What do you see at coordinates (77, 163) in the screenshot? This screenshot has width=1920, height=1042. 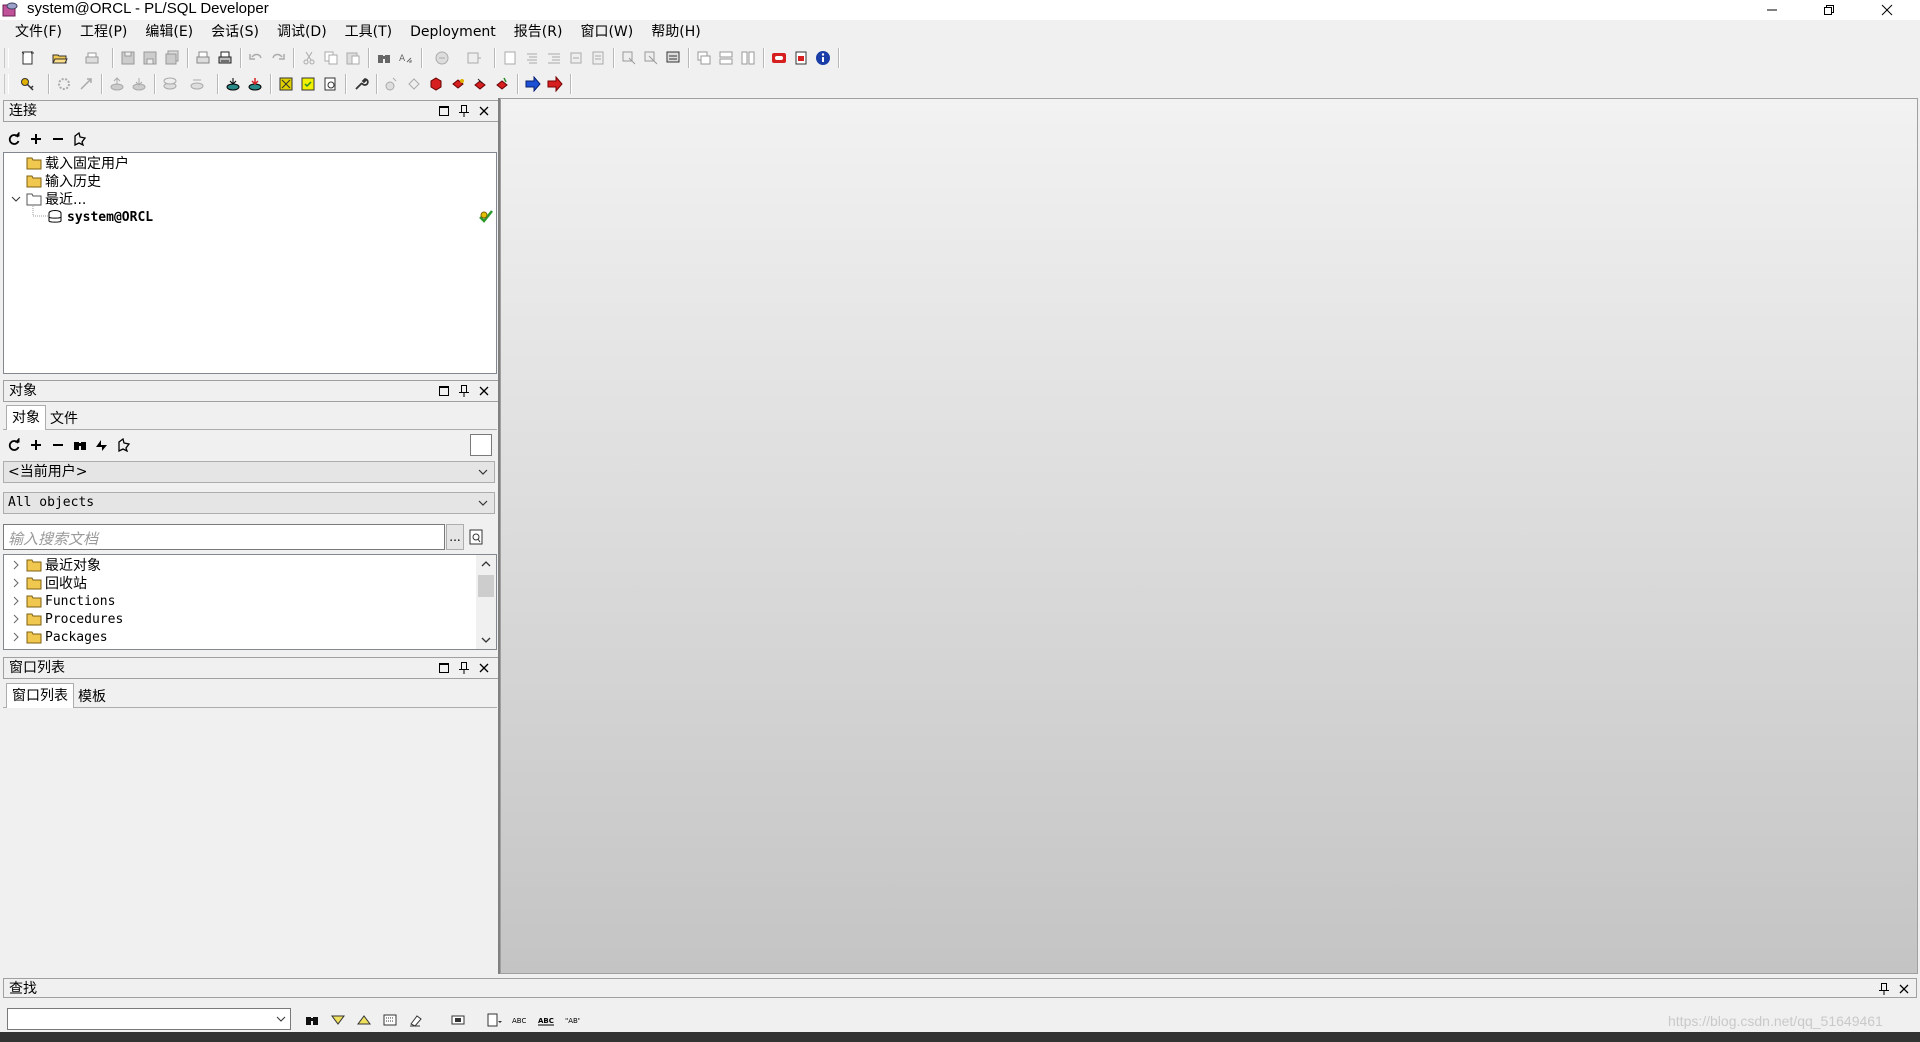 I see `tree-item-fixed-users: 载入固定用户` at bounding box center [77, 163].